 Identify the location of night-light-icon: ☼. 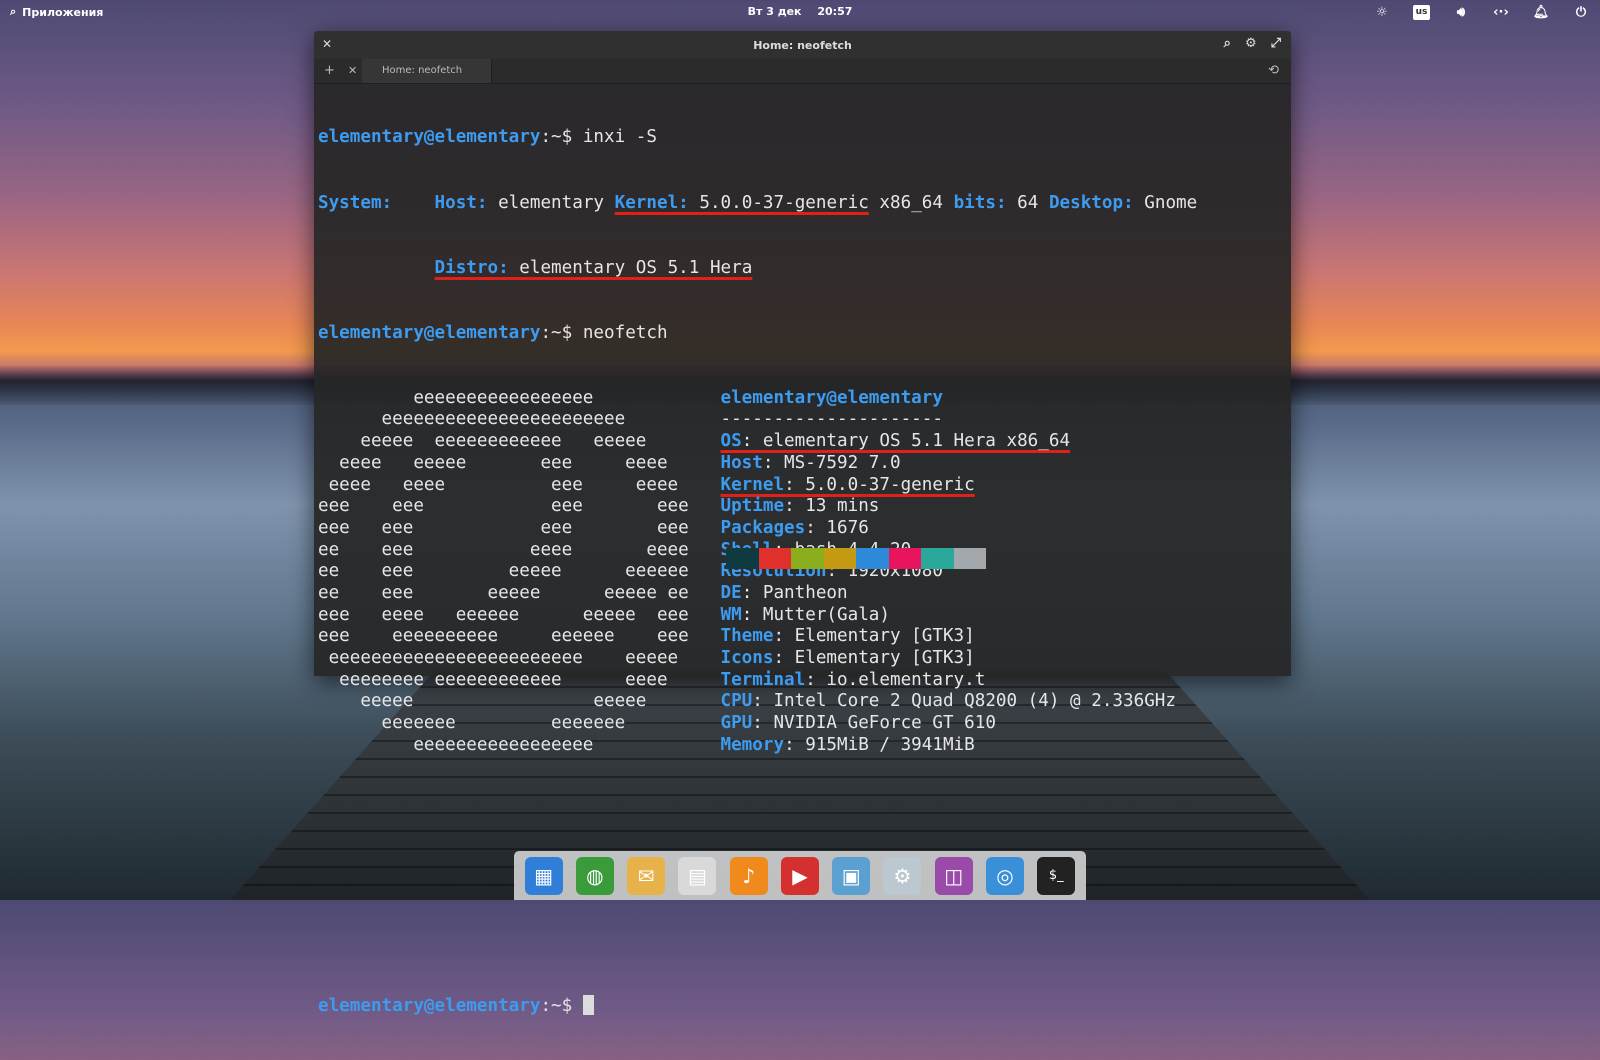
(1382, 12).